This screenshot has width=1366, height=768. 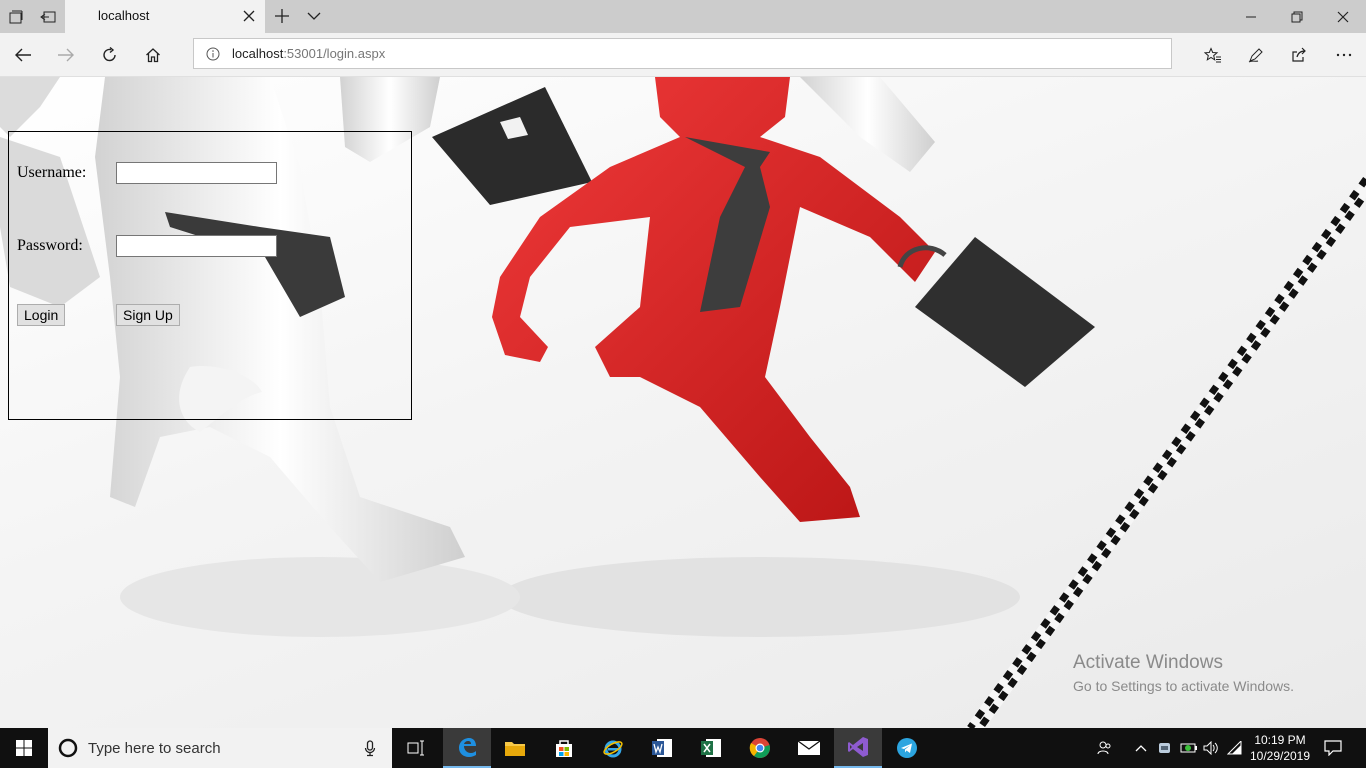 I want to click on address-path: :53001/login.aspx, so click(x=334, y=53).